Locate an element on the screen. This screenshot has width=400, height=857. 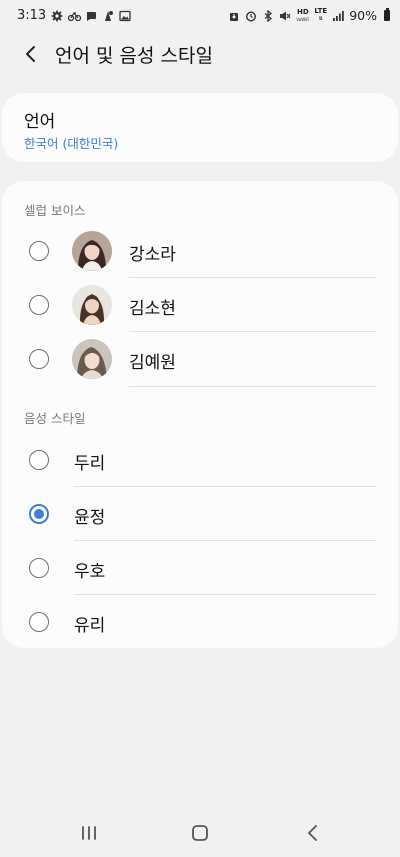
chevron-left-icon is located at coordinates (30, 54).